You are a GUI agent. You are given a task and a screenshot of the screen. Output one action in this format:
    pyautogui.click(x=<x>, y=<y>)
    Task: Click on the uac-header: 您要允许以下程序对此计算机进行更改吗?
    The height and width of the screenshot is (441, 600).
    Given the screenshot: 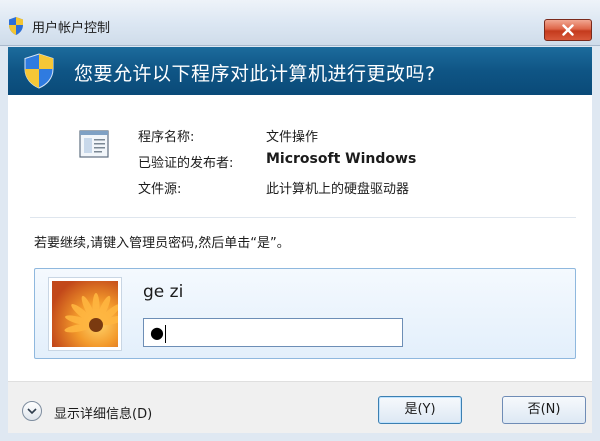 What is the action you would take?
    pyautogui.click(x=300, y=71)
    